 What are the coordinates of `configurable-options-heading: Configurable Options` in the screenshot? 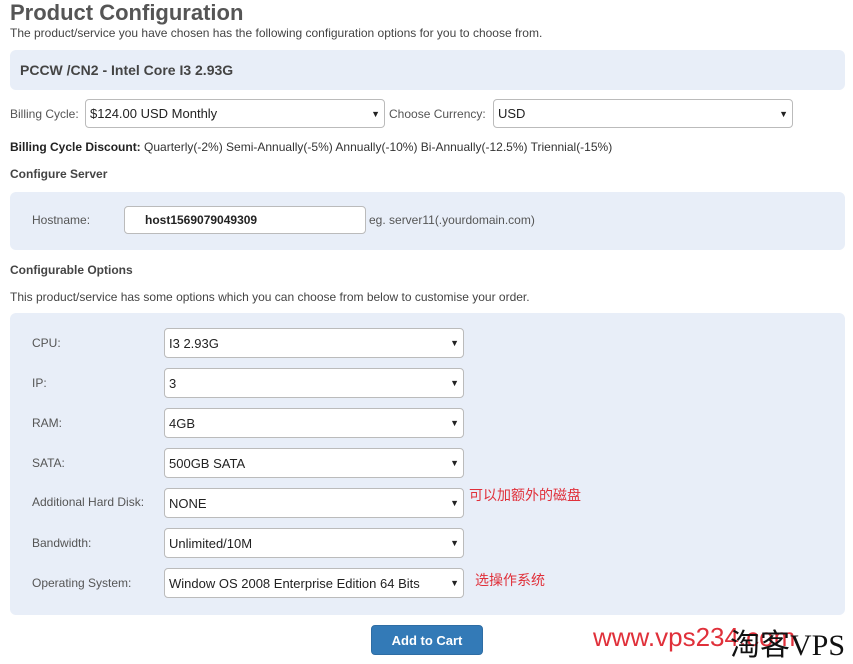 It's located at (71, 270).